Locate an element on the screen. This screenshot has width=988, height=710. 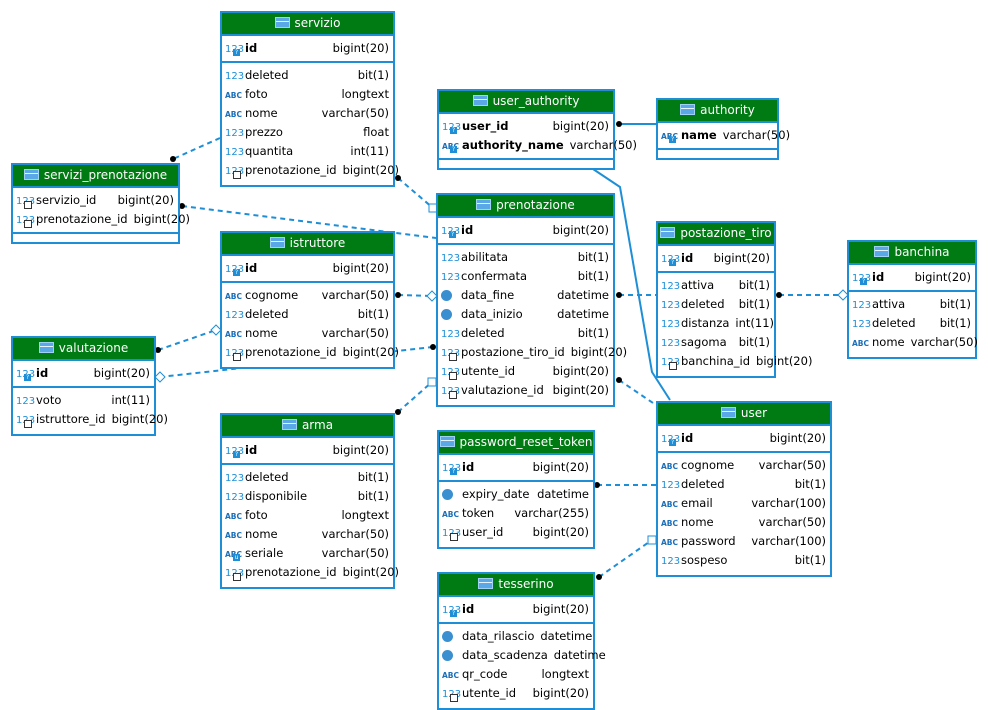
relationship-arma-prenotazione is located at coordinates (415, 397).